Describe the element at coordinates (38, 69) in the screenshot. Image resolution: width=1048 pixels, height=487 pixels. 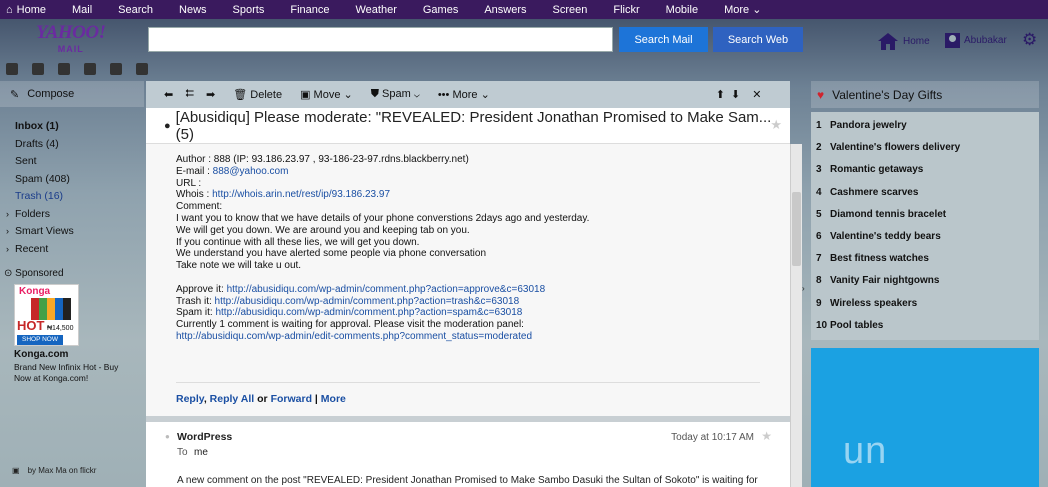
I see `contacts-icon` at that location.